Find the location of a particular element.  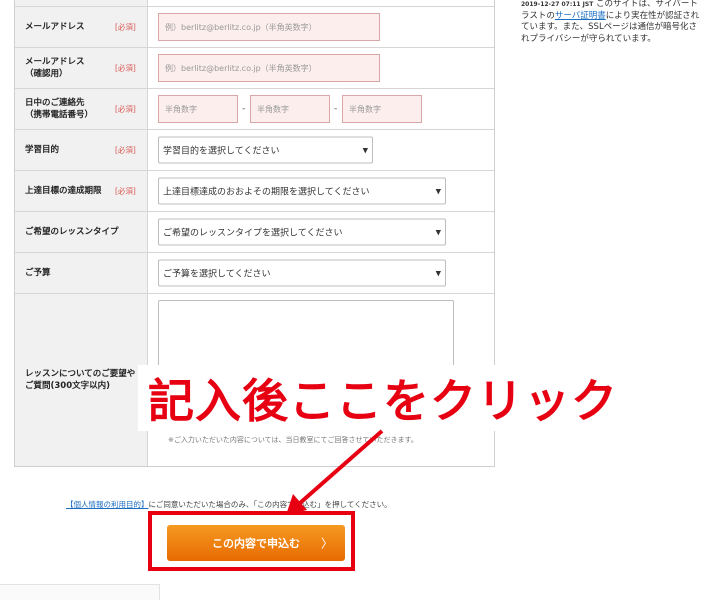

email-confirm-label: メールアドレス （確認用） is located at coordinates (55, 68).